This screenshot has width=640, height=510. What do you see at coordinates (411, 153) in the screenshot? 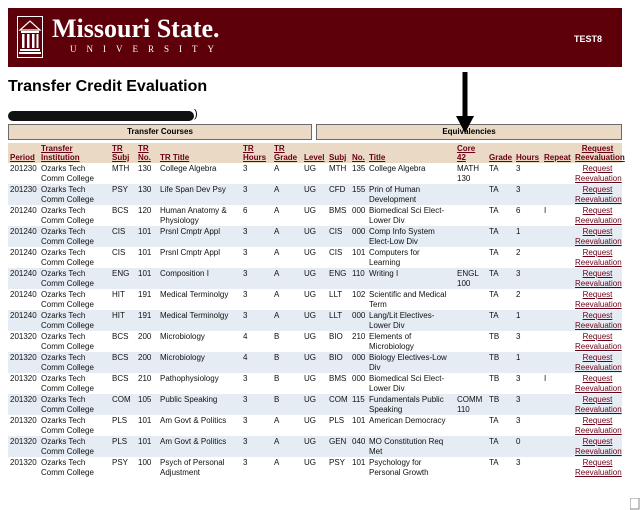
I see `col-title: Title` at bounding box center [411, 153].